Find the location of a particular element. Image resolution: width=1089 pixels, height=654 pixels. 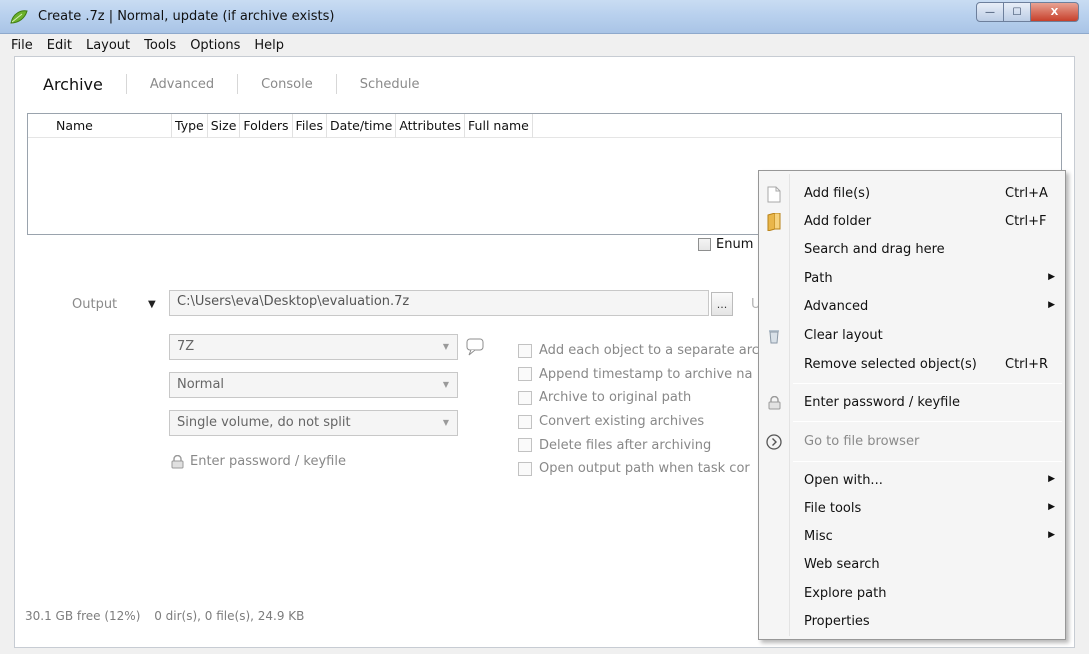

menu-item-web-search: Web search is located at coordinates (912, 565).